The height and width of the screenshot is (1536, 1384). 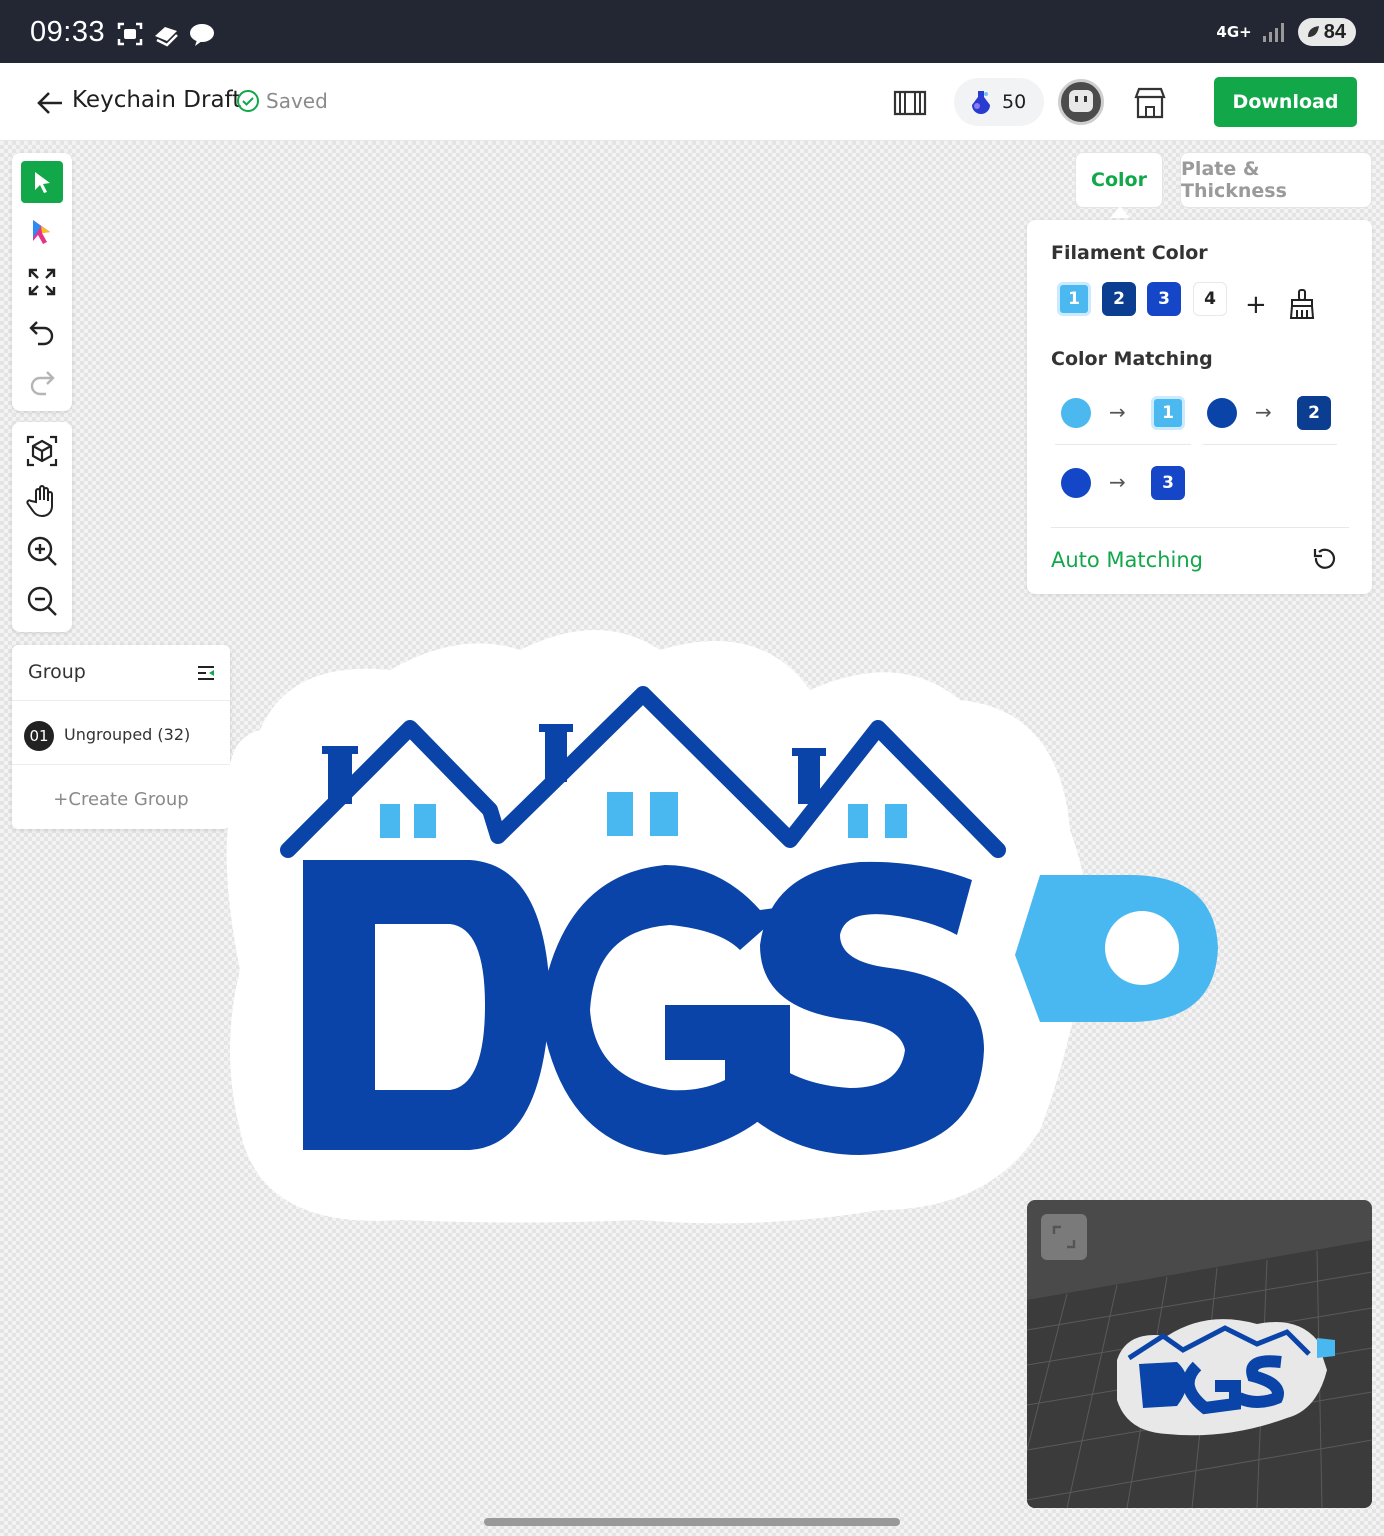 What do you see at coordinates (61, 799) in the screenshot?
I see `plus-icon: +` at bounding box center [61, 799].